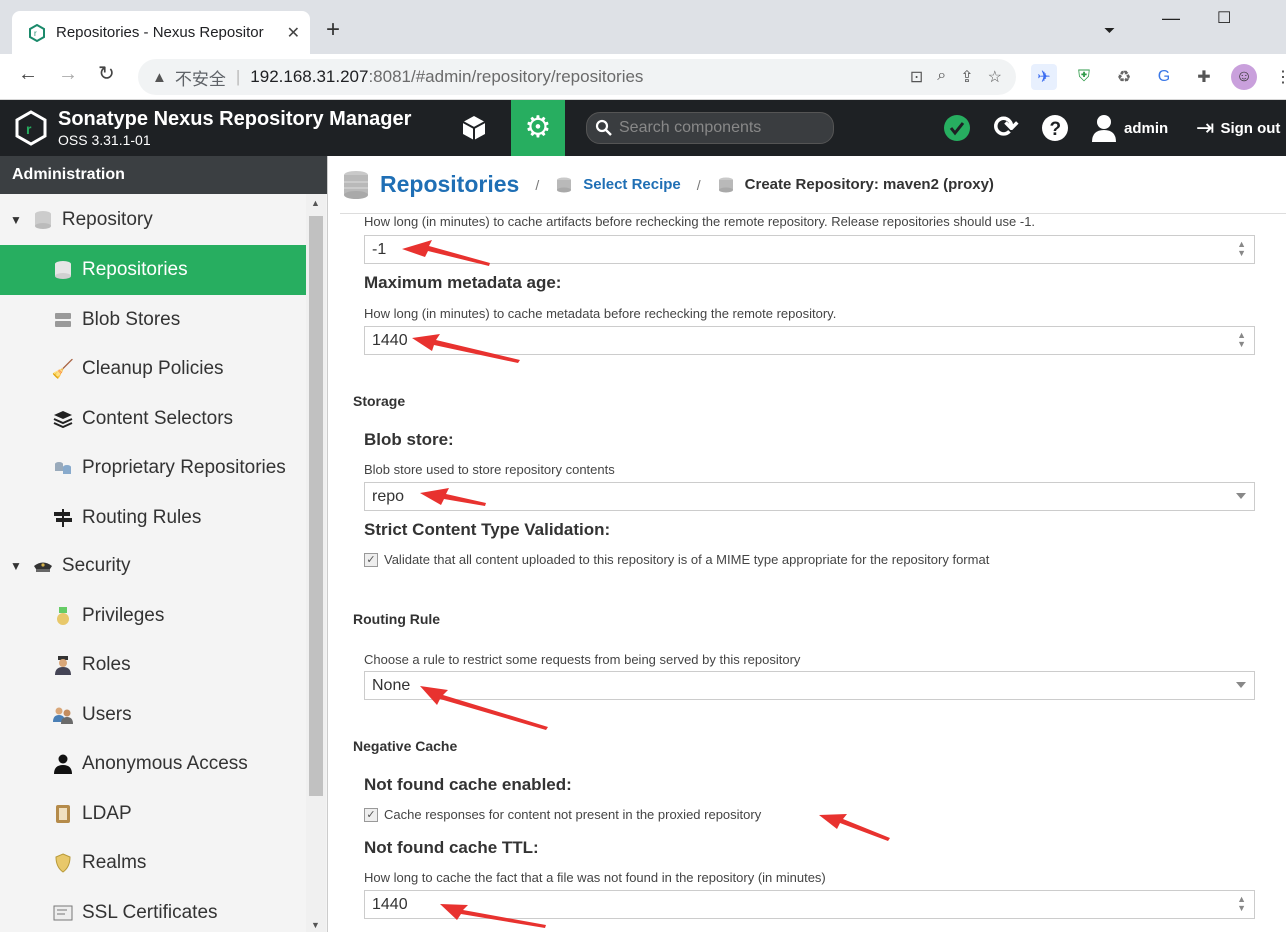  What do you see at coordinates (1171, 18) in the screenshot?
I see `minimize-icon: —` at bounding box center [1171, 18].